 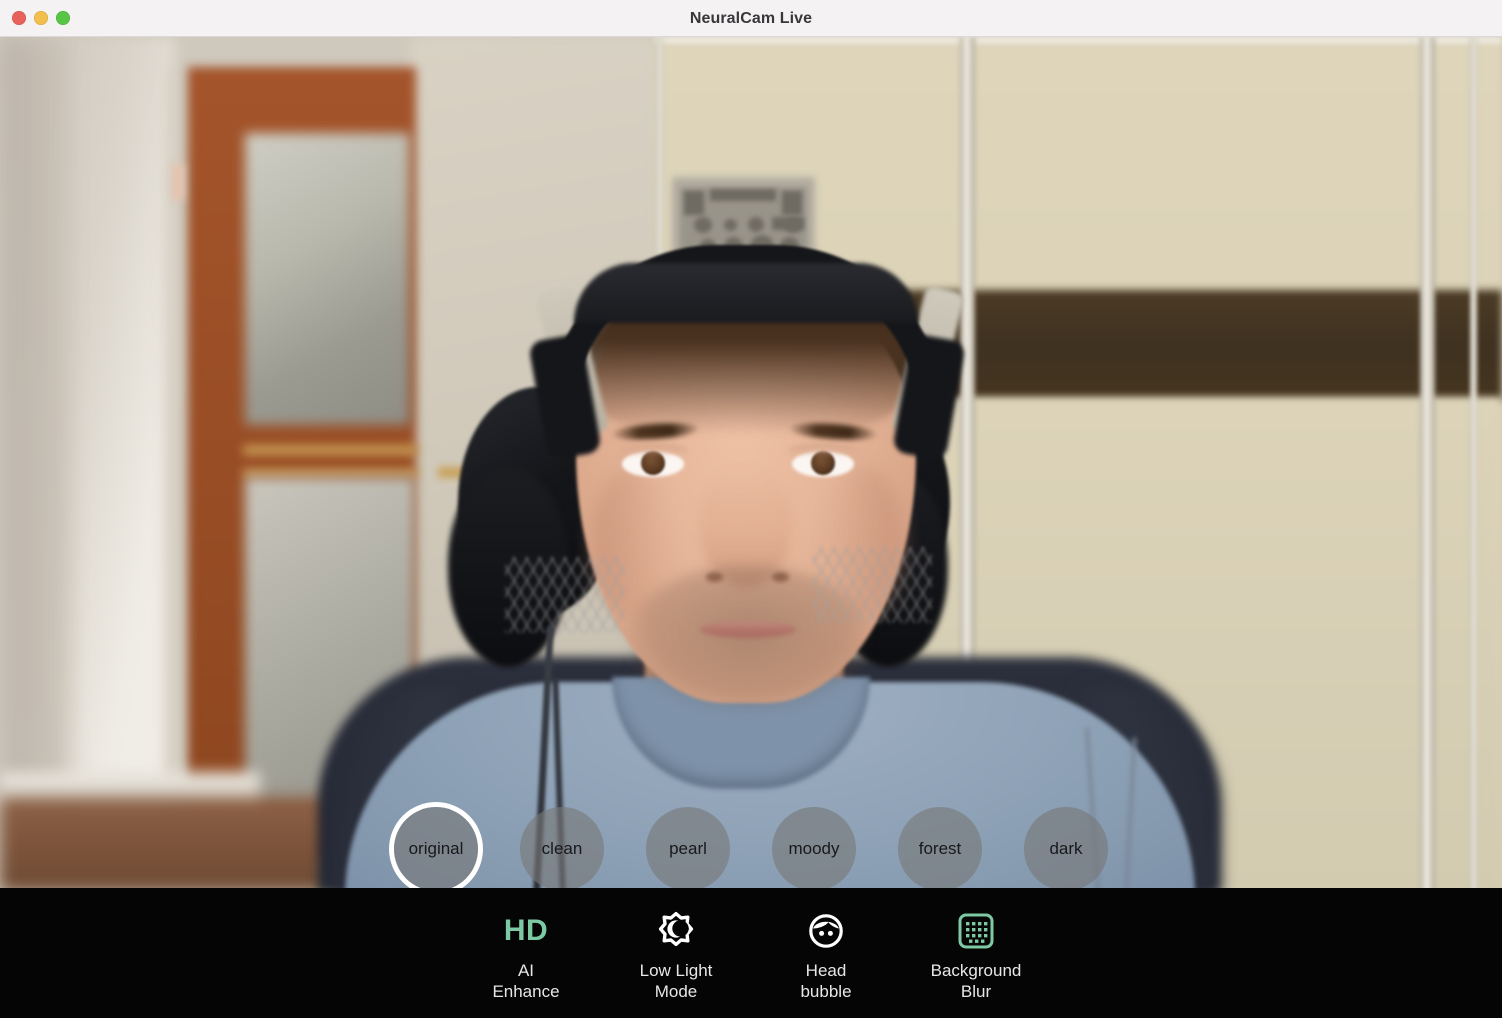 What do you see at coordinates (676, 981) in the screenshot?
I see `toolbar-item-label: Low Light Mode` at bounding box center [676, 981].